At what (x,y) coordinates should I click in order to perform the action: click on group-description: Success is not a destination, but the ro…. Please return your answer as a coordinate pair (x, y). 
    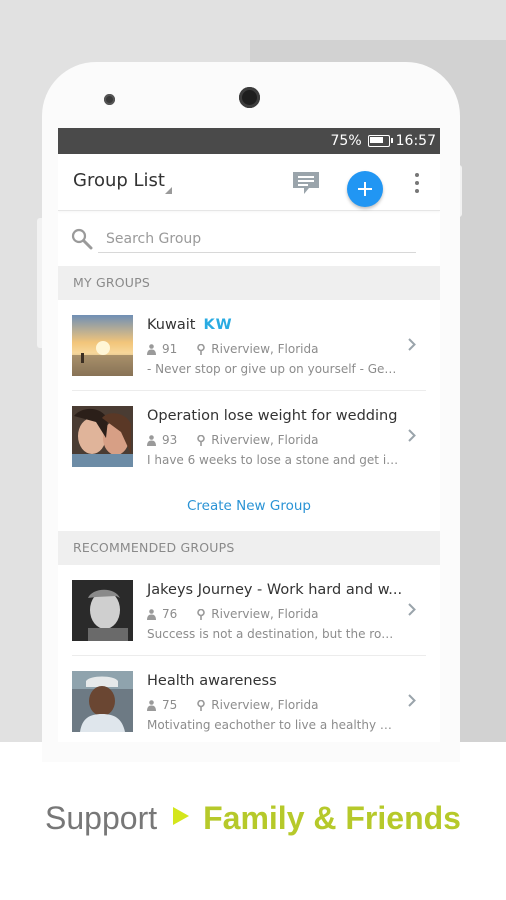
    Looking at the image, I should click on (273, 634).